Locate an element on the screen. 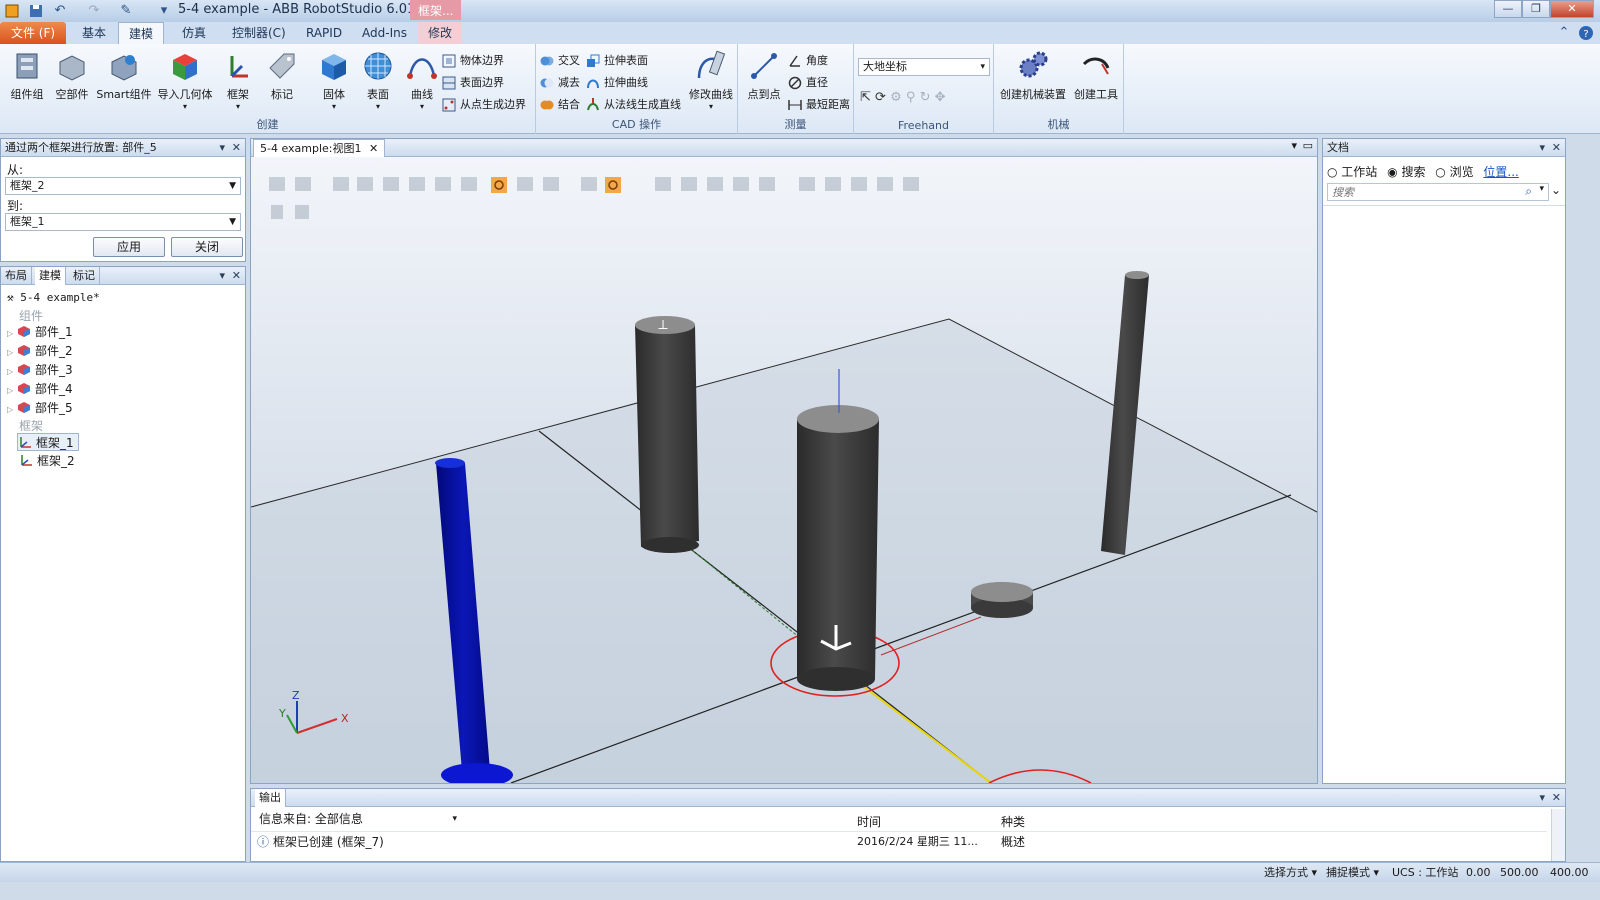 This screenshot has width=1600, height=900. customize-icon: ✎ is located at coordinates (126, 11).